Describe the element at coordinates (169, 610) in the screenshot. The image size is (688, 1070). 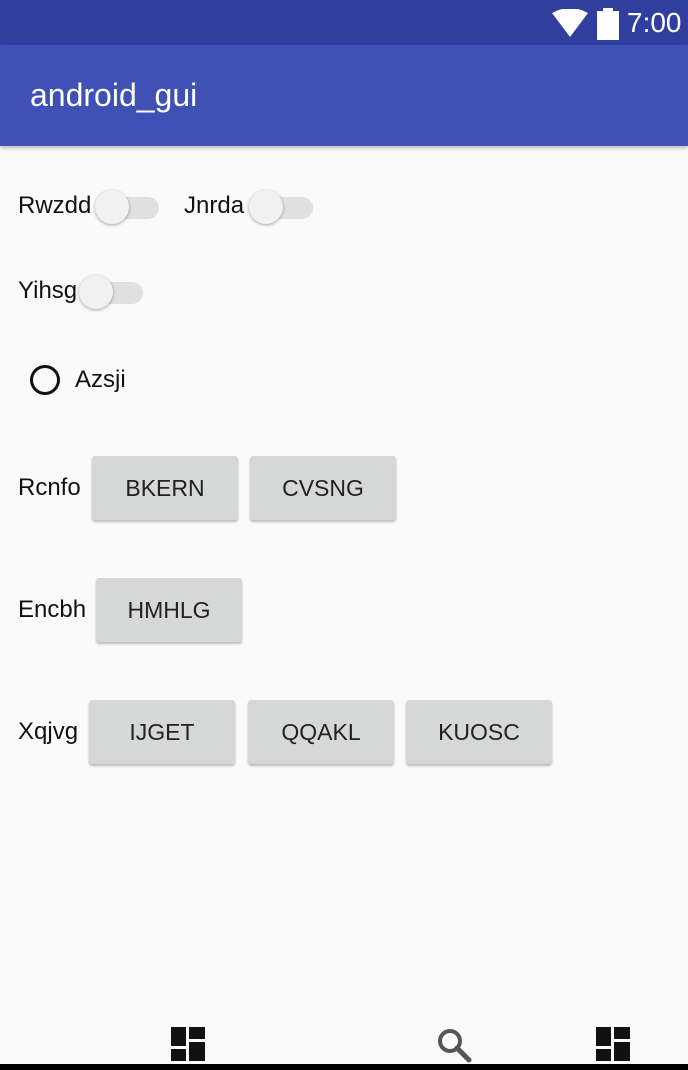
I see `hmhlg-button: HMHLG` at that location.